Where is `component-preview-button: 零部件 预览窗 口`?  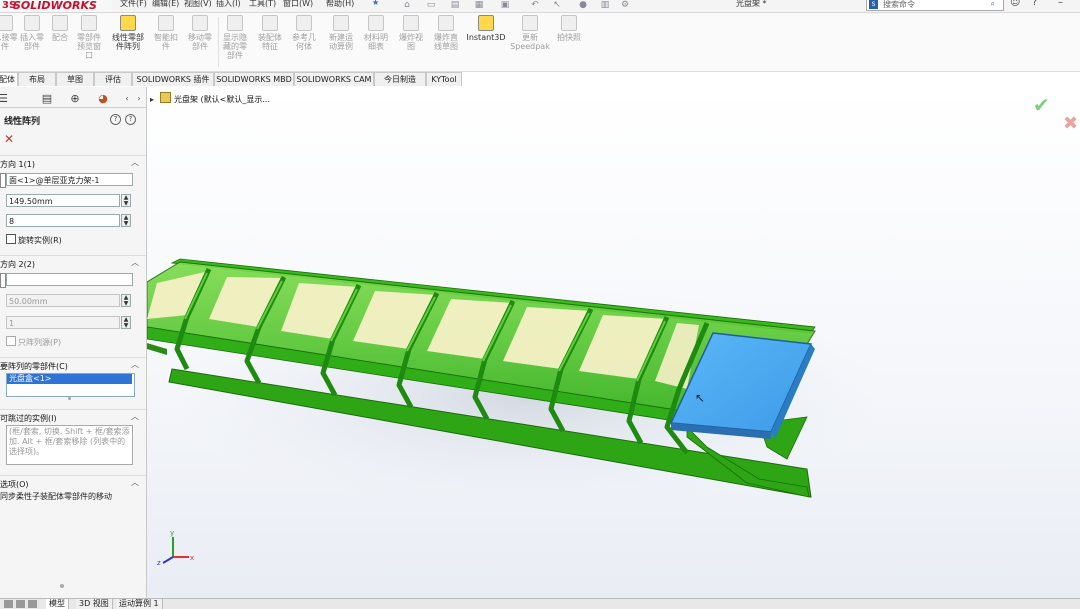
component-preview-button: 零部件 预览窗 口 is located at coordinates (89, 37).